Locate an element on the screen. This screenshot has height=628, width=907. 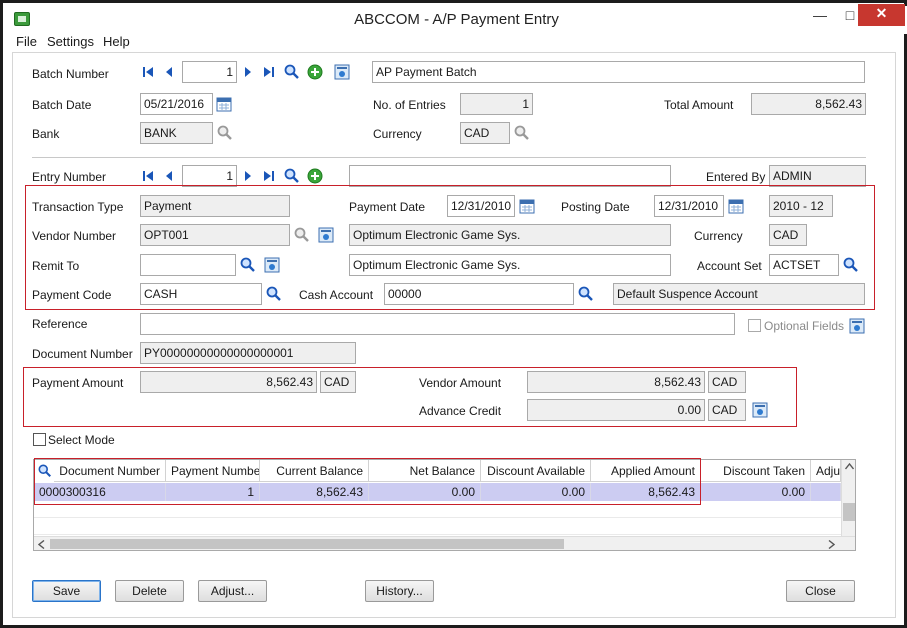
currency-finder-icon is located at coordinates (522, 133).